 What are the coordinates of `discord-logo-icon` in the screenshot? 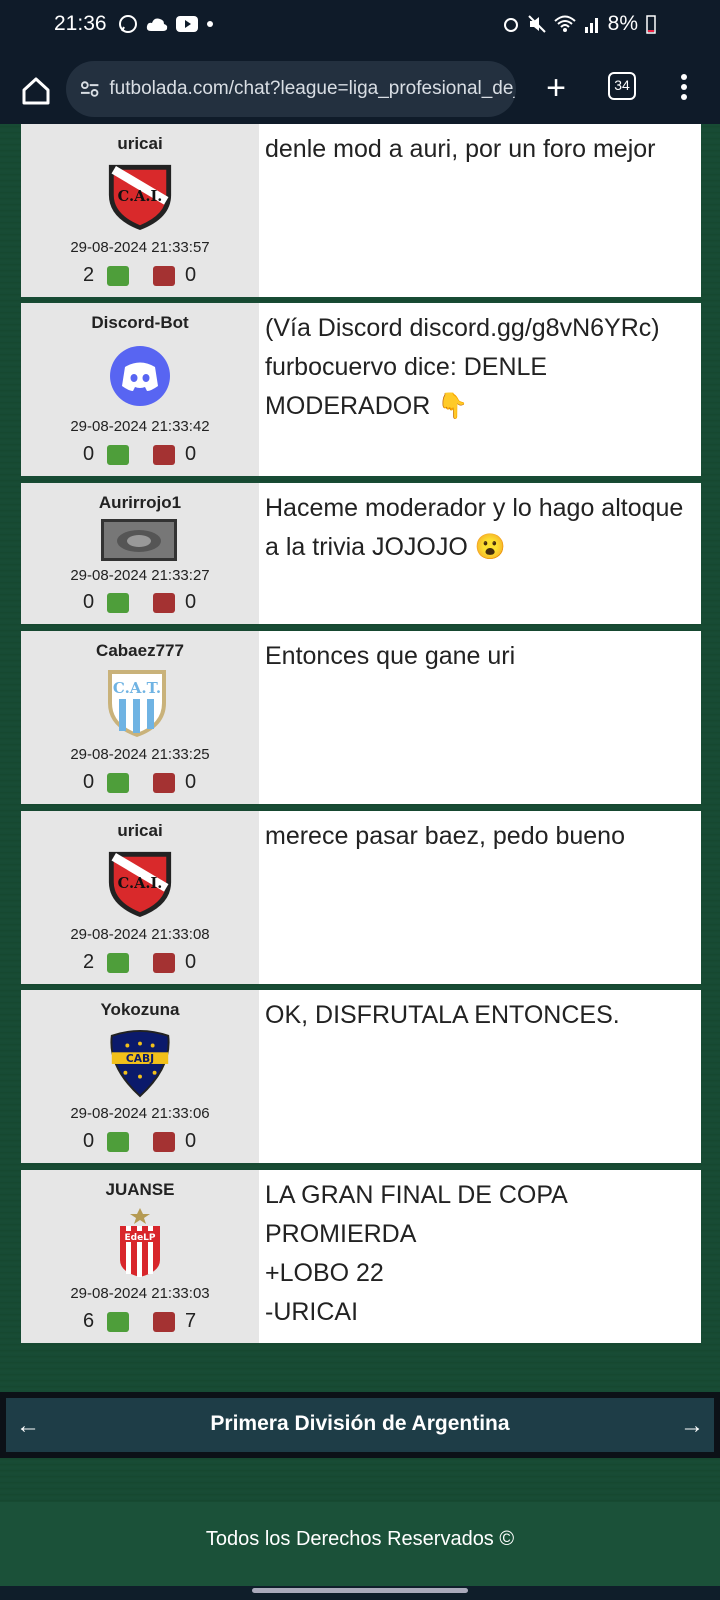 It's located at (140, 376).